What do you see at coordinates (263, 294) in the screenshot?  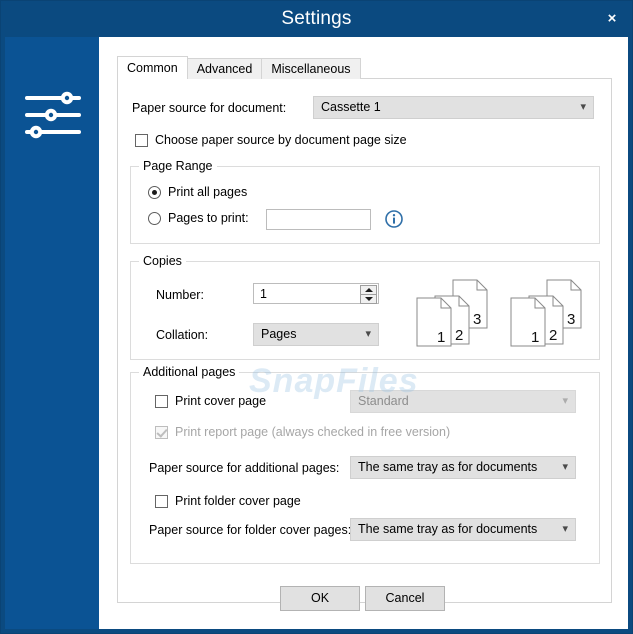 I see `copies-number-value: 1` at bounding box center [263, 294].